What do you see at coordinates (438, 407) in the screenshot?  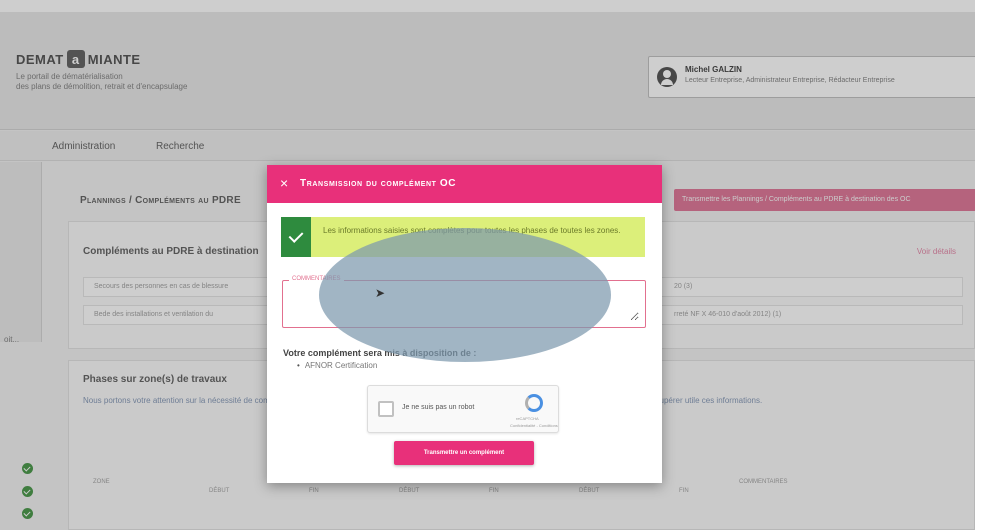 I see `captcha-label: Je ne suis pas un robot` at bounding box center [438, 407].